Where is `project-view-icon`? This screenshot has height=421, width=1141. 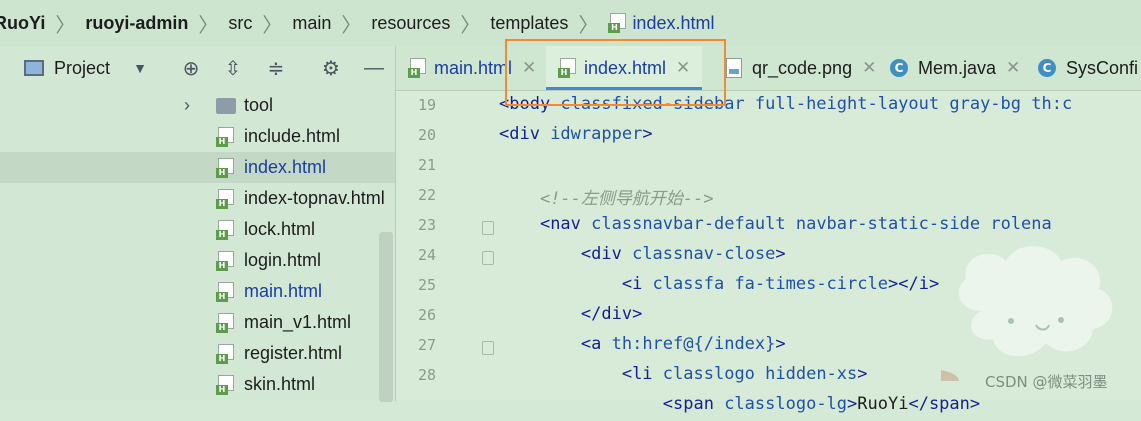 project-view-icon is located at coordinates (34, 68).